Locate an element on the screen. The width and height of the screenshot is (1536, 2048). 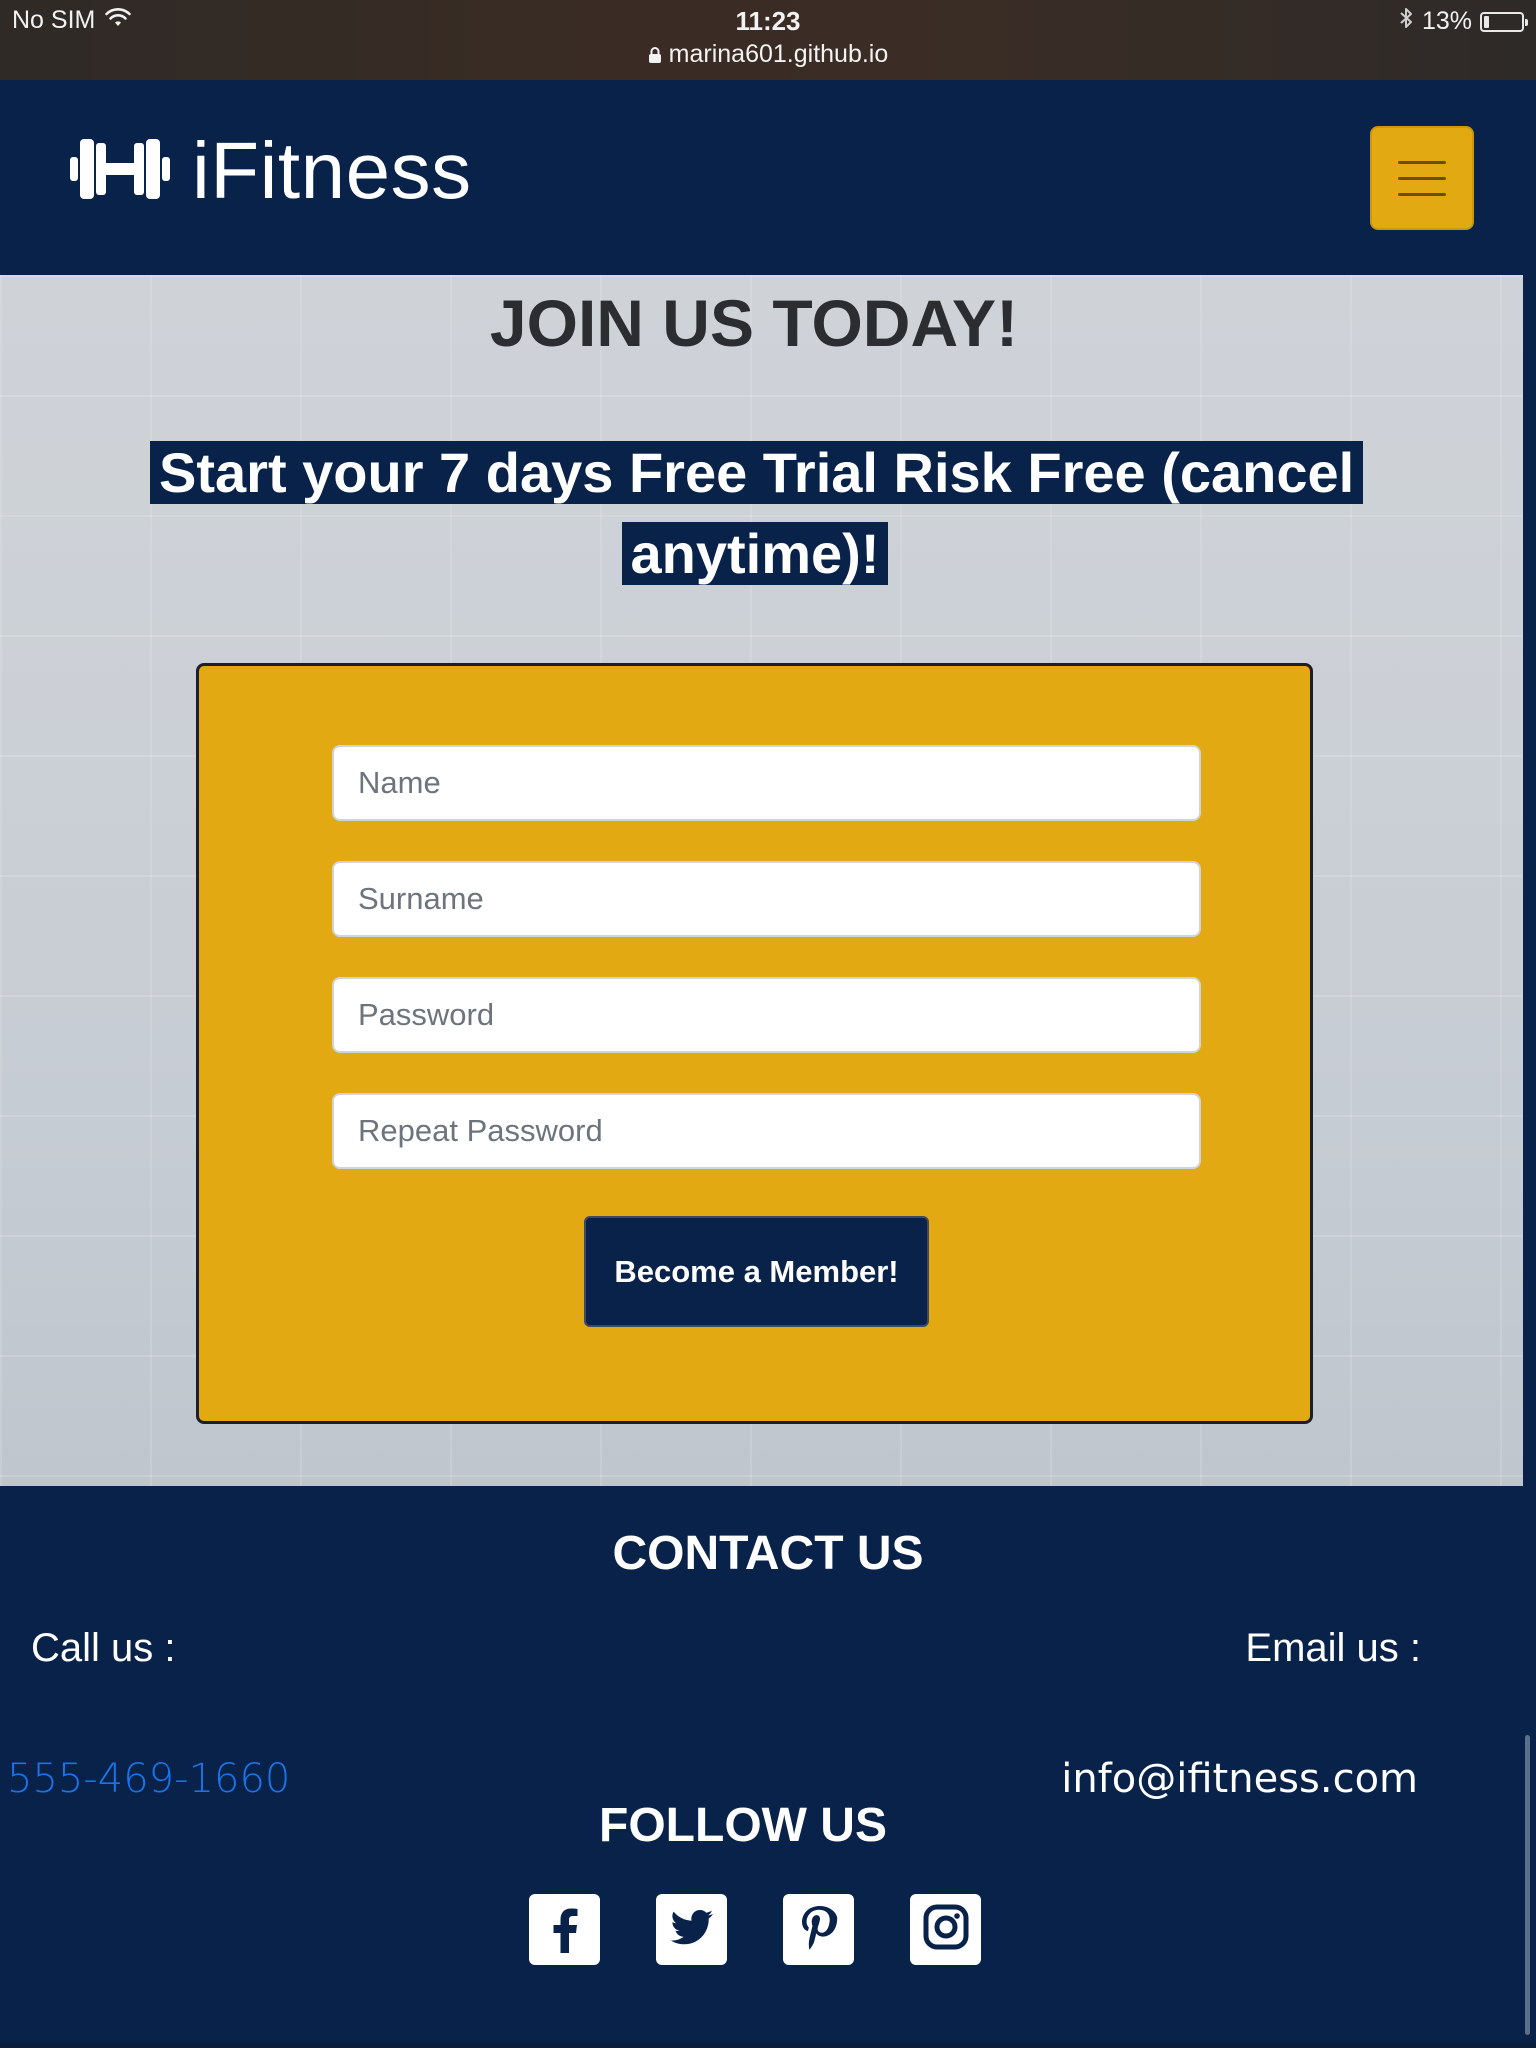
url-text: marina601.github.io is located at coordinates (778, 54).